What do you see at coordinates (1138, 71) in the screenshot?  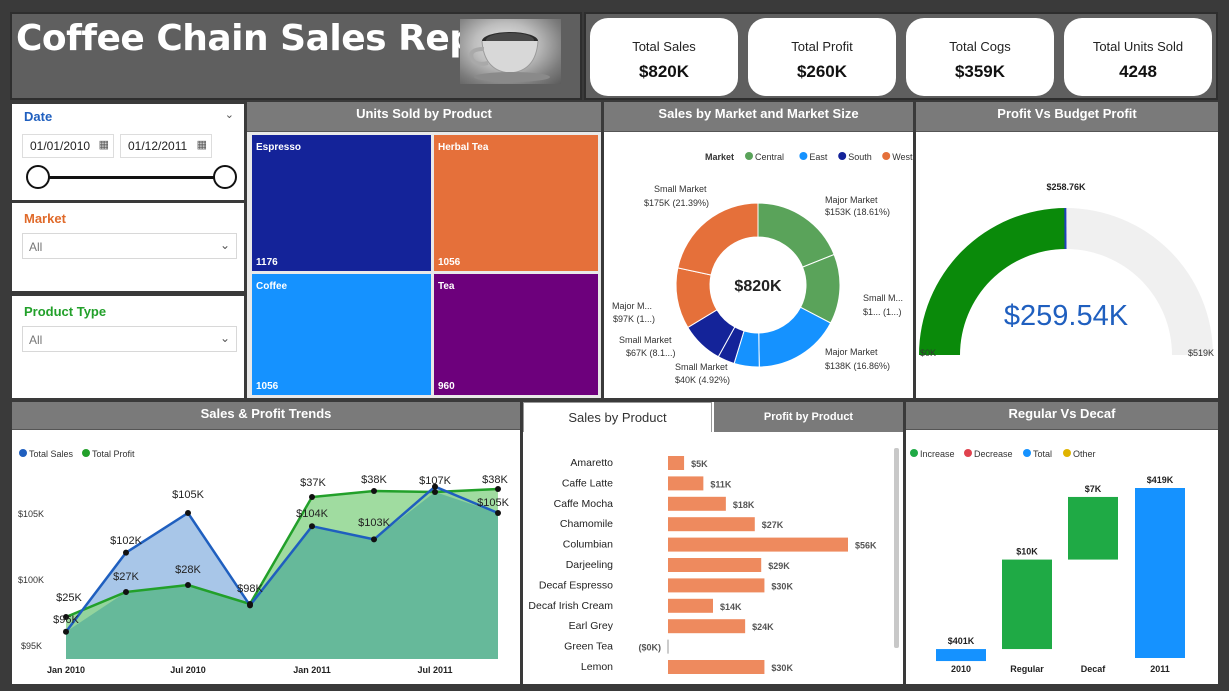 I see `kpi-value: 4248` at bounding box center [1138, 71].